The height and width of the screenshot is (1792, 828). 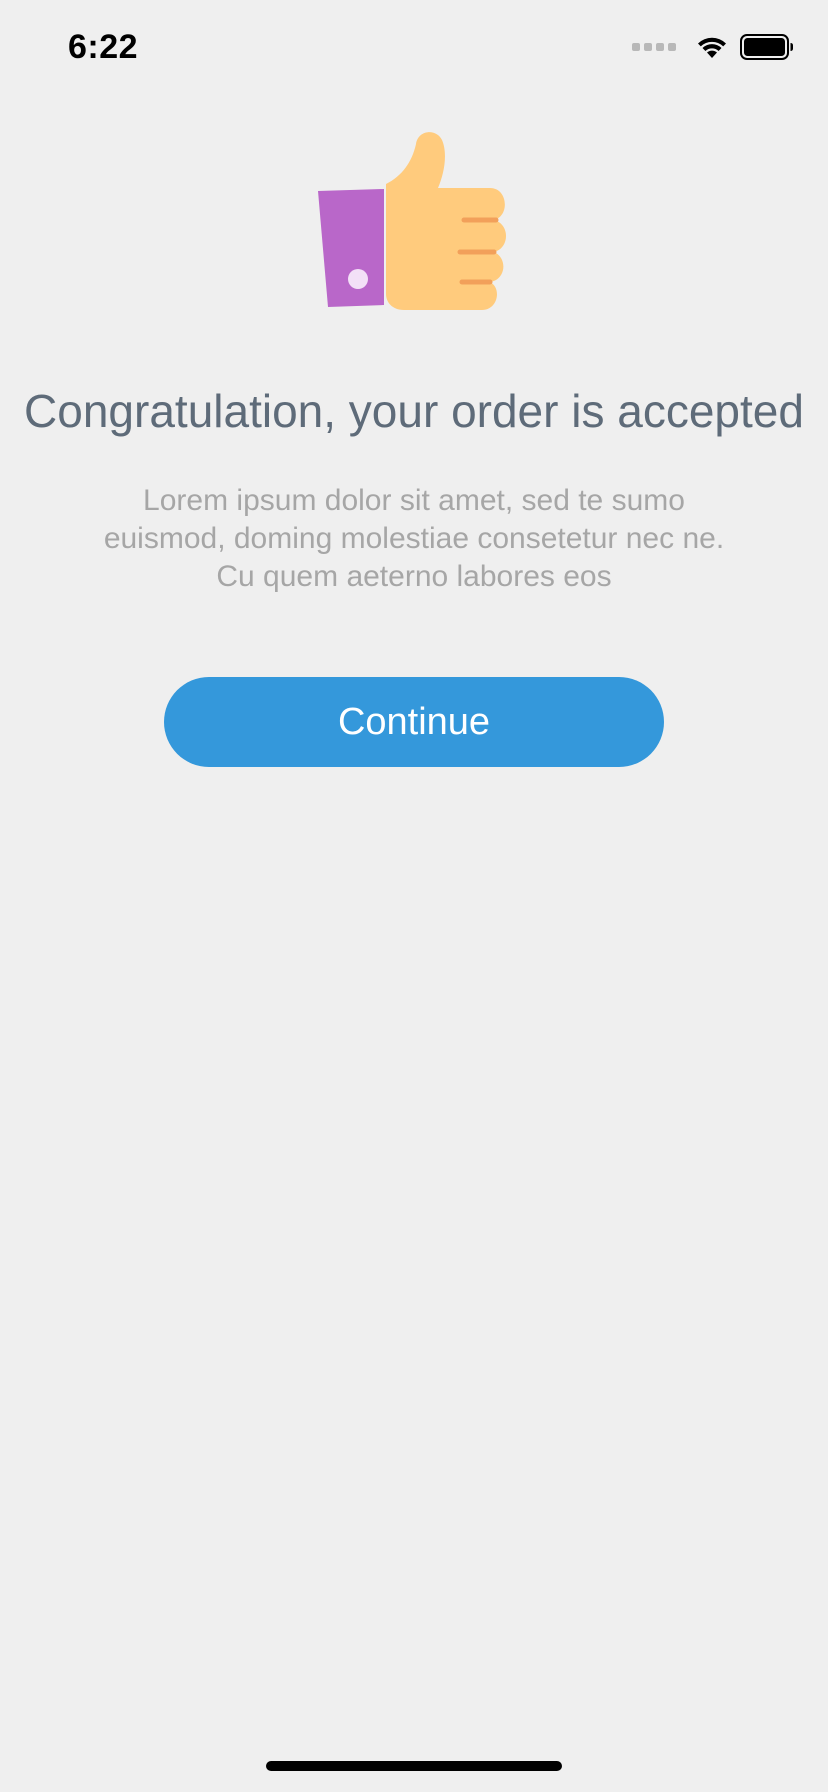 What do you see at coordinates (414, 722) in the screenshot?
I see `continue-button: Continue` at bounding box center [414, 722].